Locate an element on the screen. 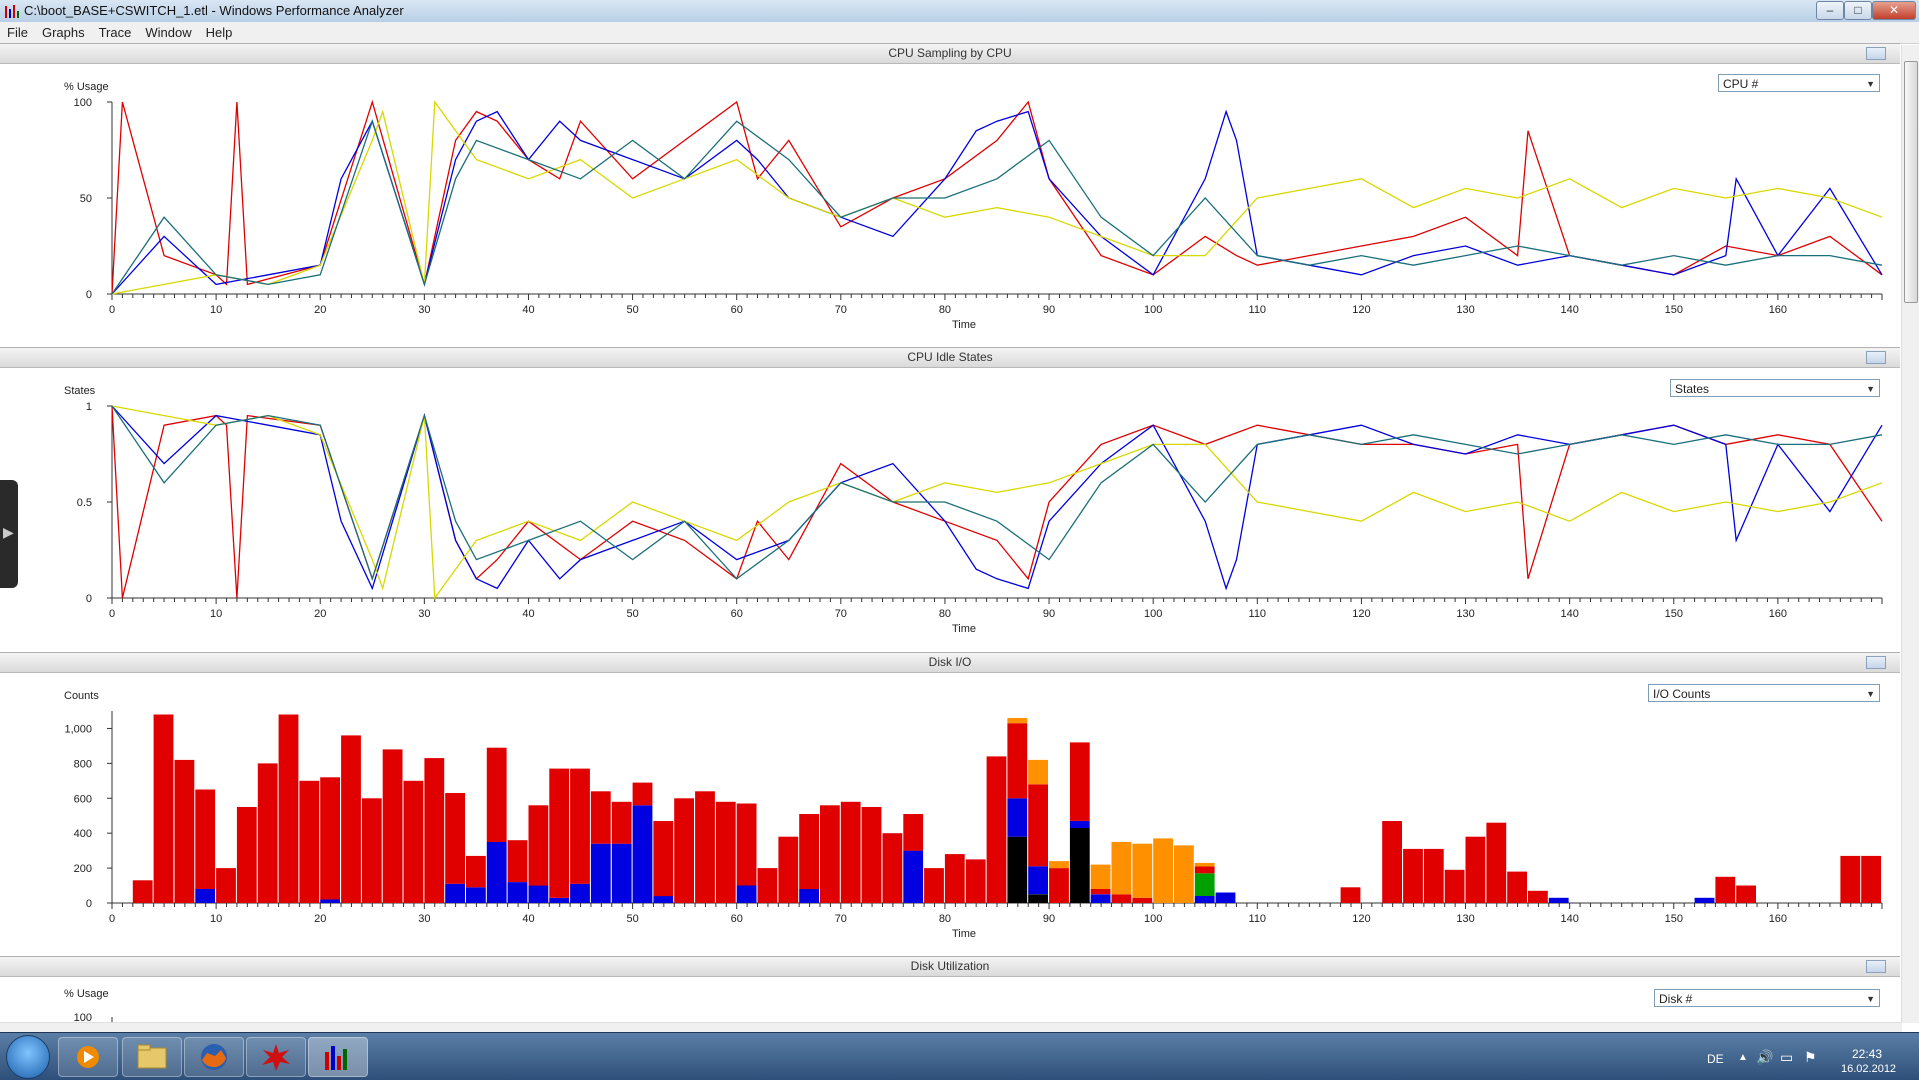  y-axis-label: States is located at coordinates (80, 391).